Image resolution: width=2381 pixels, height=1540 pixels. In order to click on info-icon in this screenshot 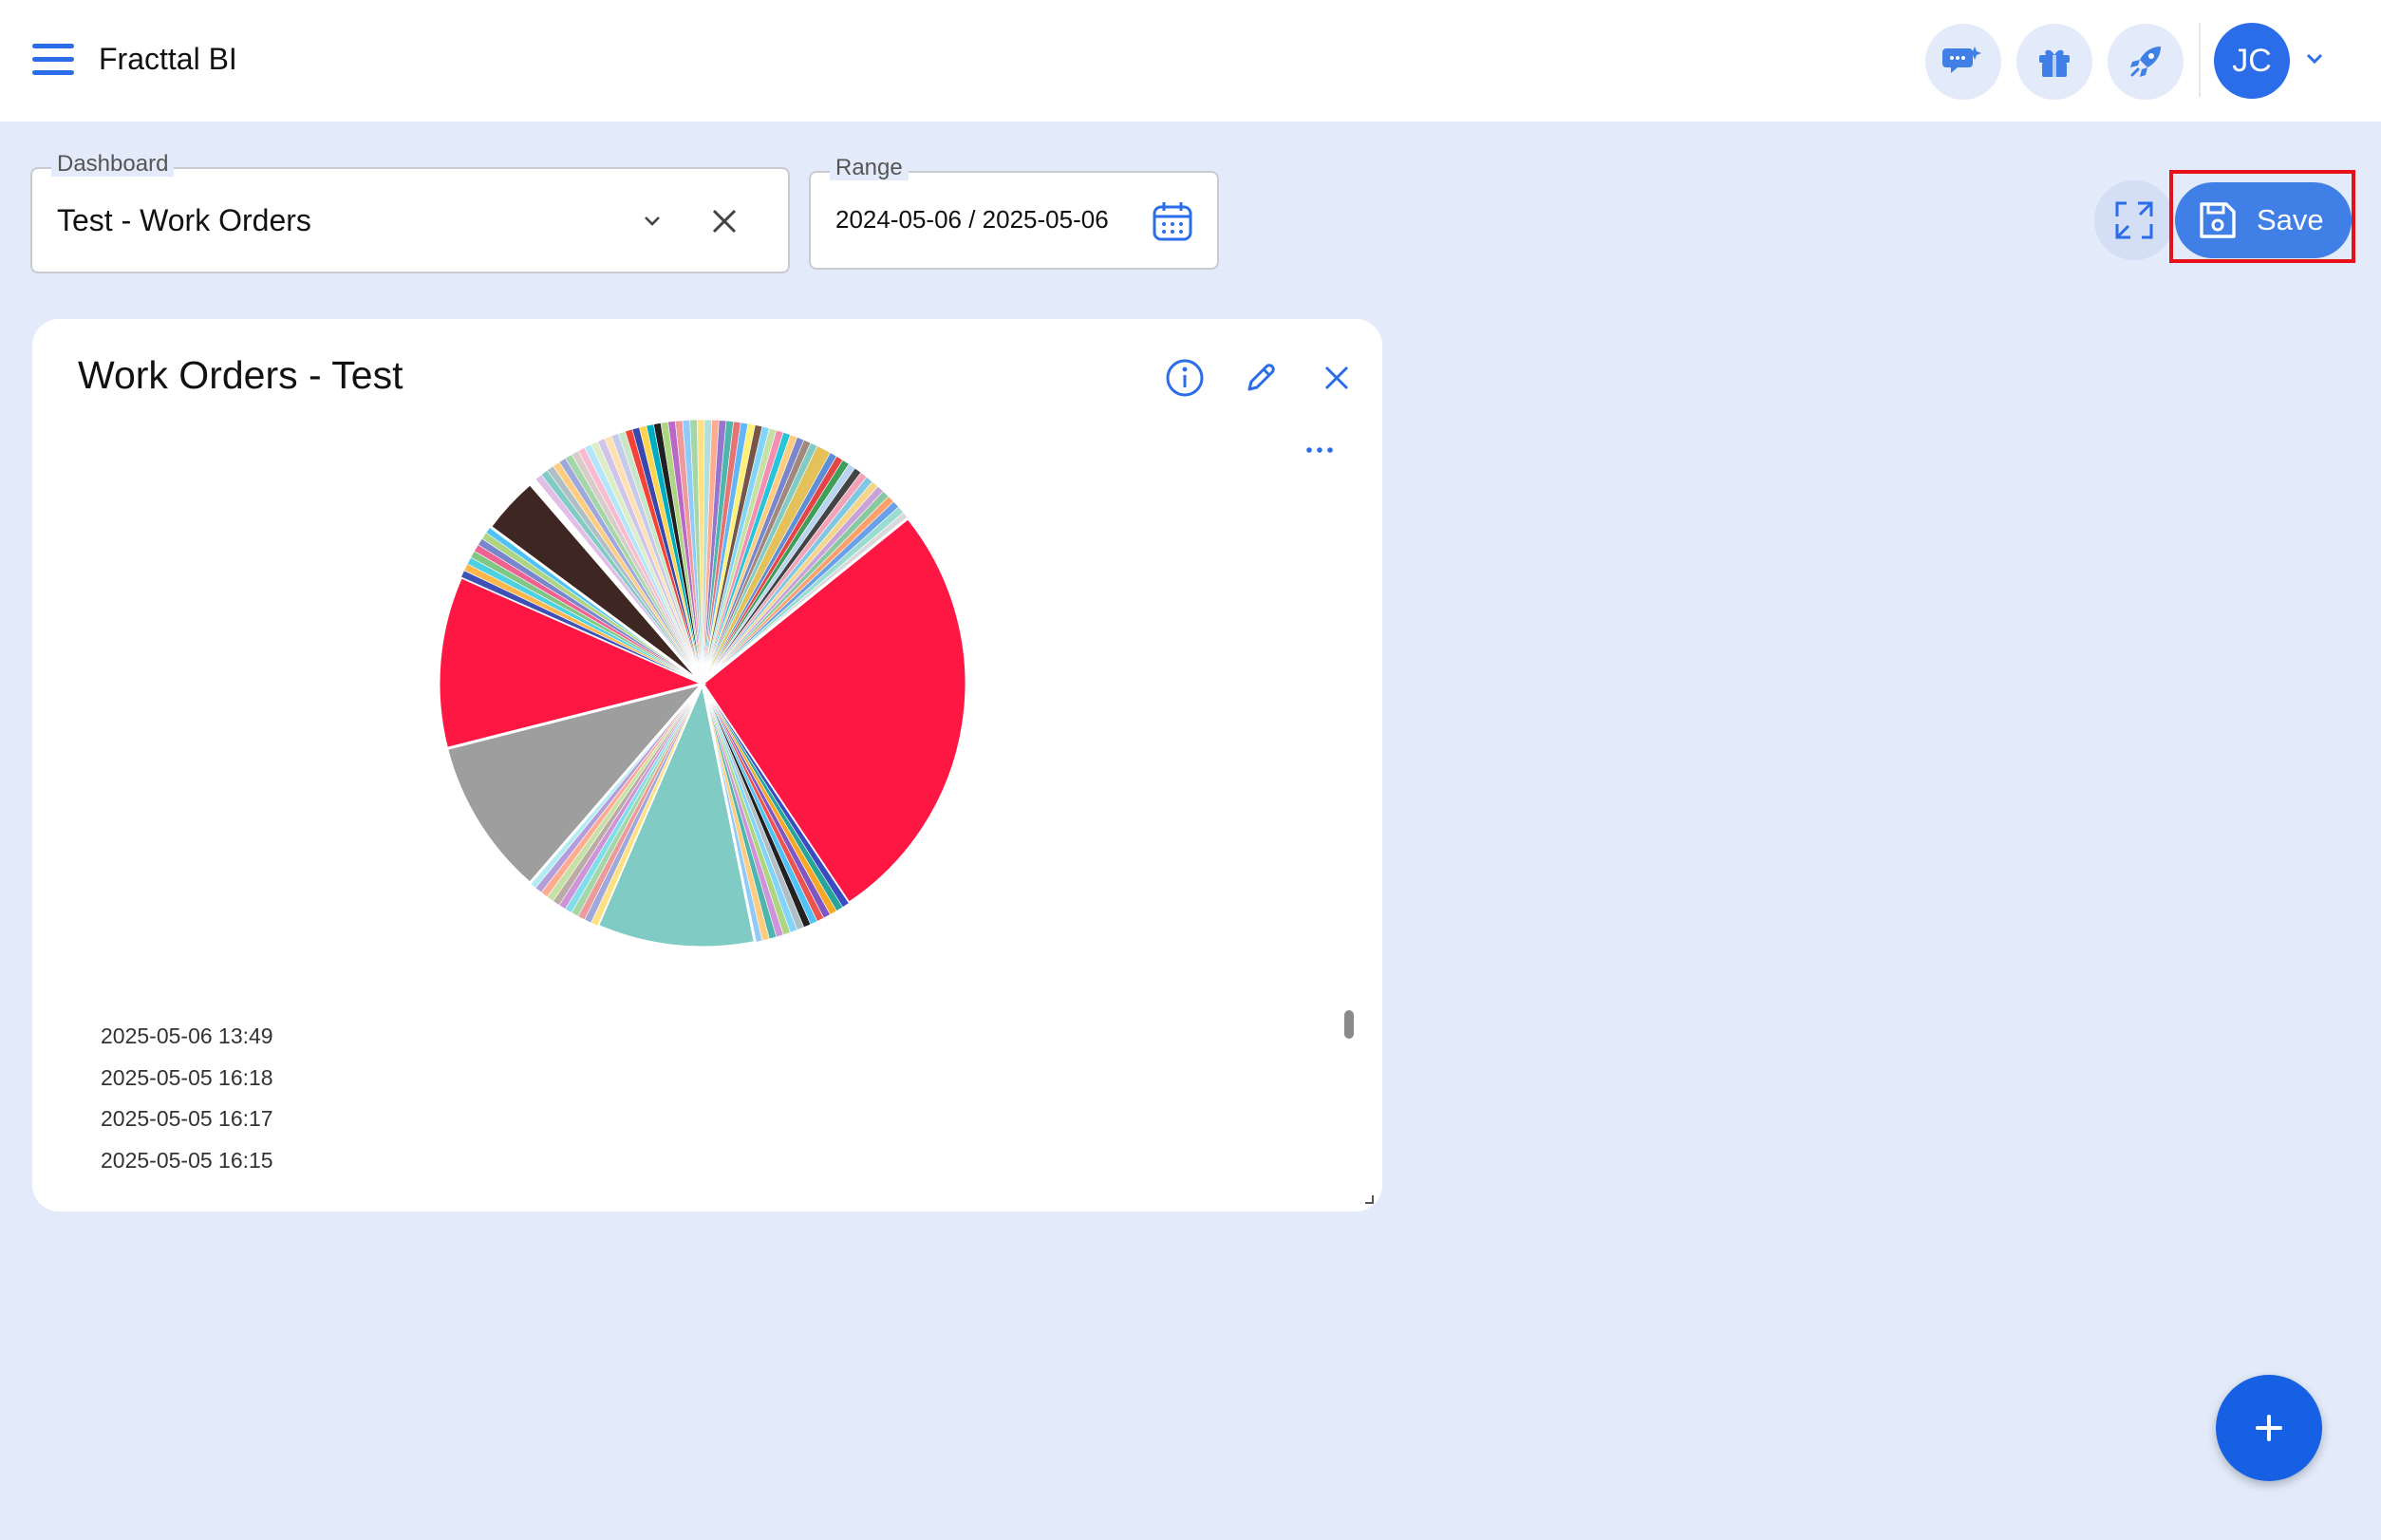, I will do `click(1185, 378)`.